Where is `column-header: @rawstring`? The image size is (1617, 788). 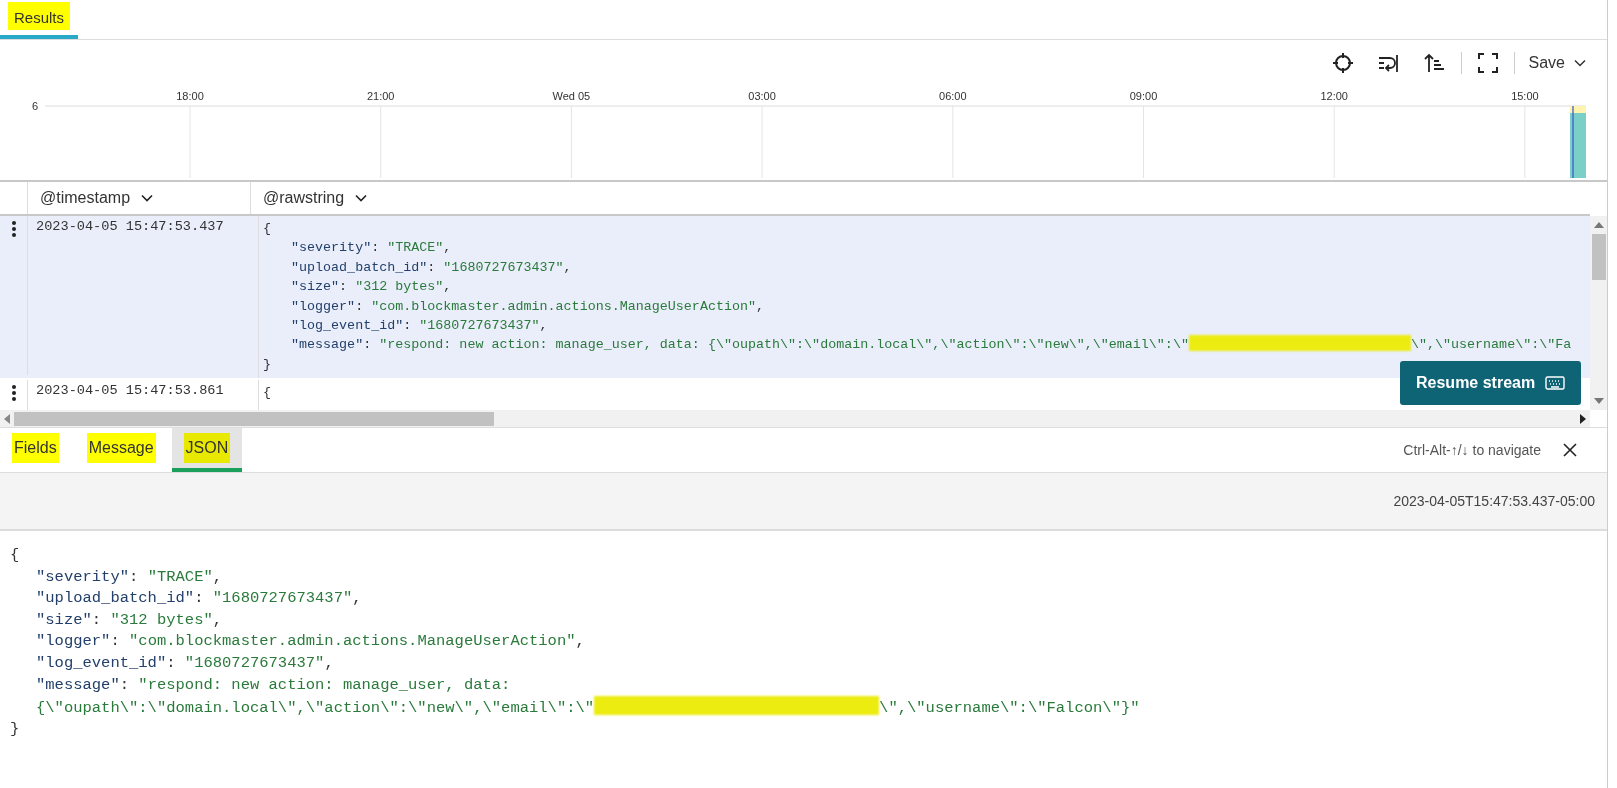
column-header: @rawstring is located at coordinates (310, 198).